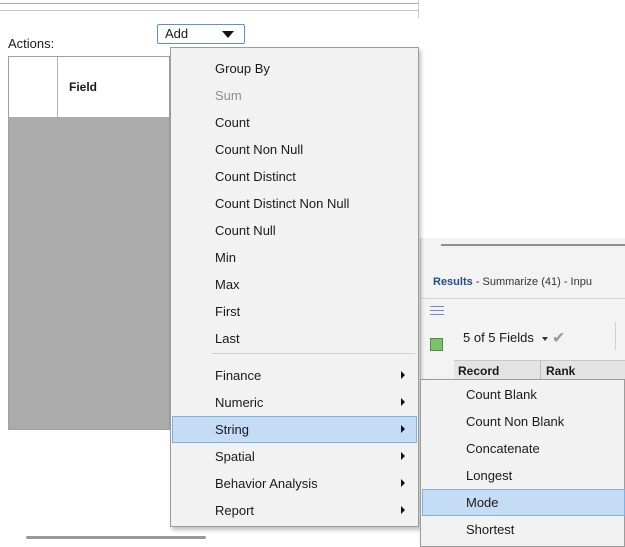 The image size is (625, 547). What do you see at coordinates (313, 353) in the screenshot?
I see `menu-separator` at bounding box center [313, 353].